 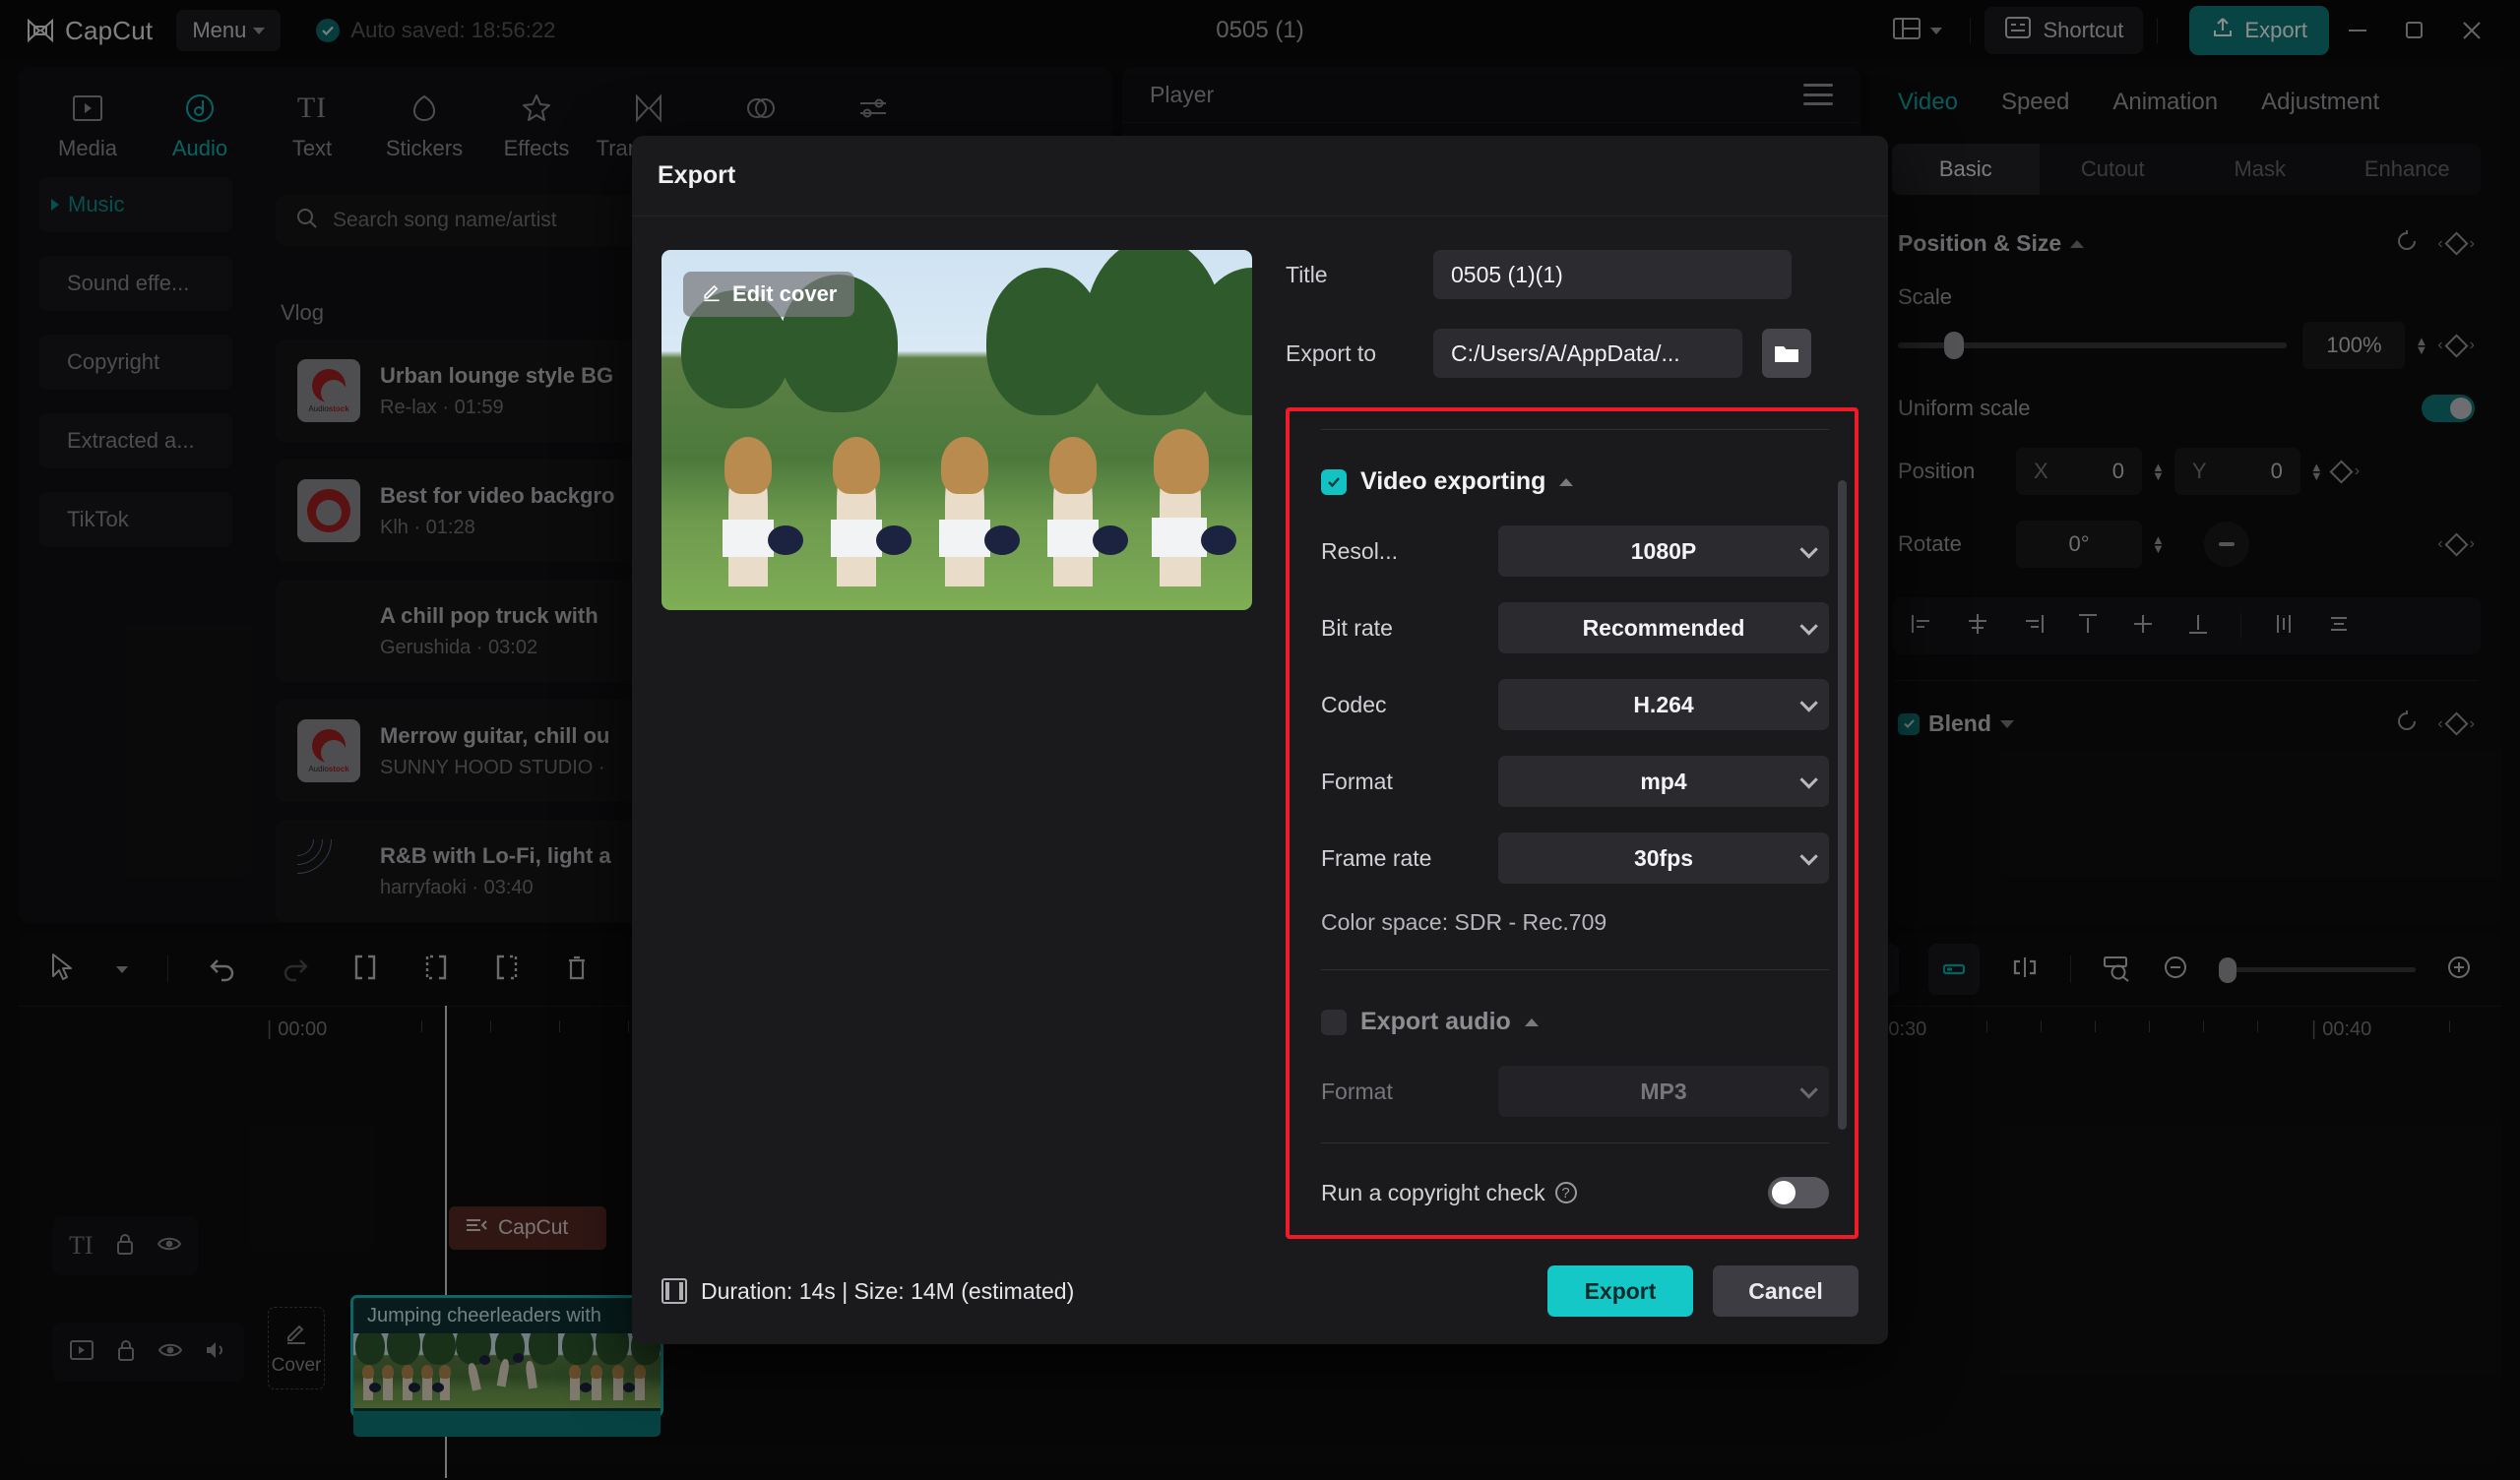 I want to click on audio-format-value: MP3, so click(x=1663, y=1091).